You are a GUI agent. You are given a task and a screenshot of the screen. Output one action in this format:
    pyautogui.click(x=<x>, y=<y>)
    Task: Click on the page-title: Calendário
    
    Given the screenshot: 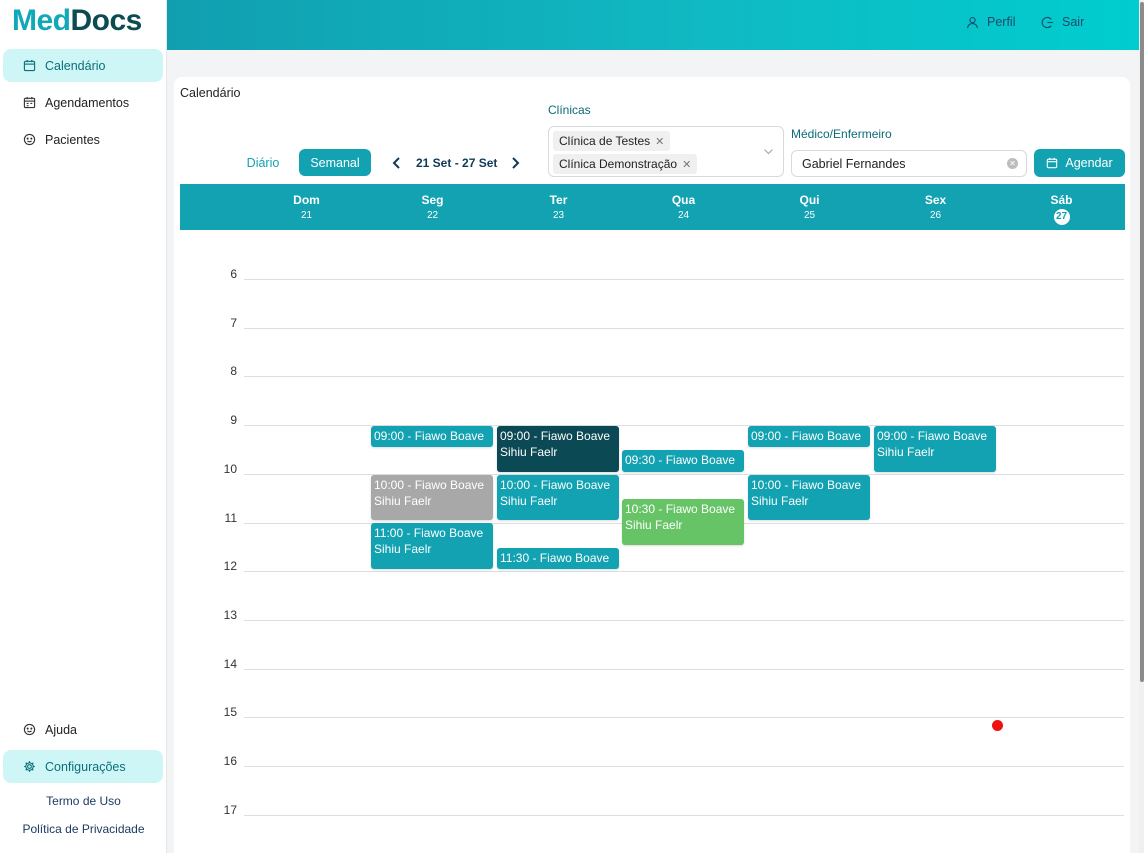 What is the action you would take?
    pyautogui.click(x=210, y=93)
    